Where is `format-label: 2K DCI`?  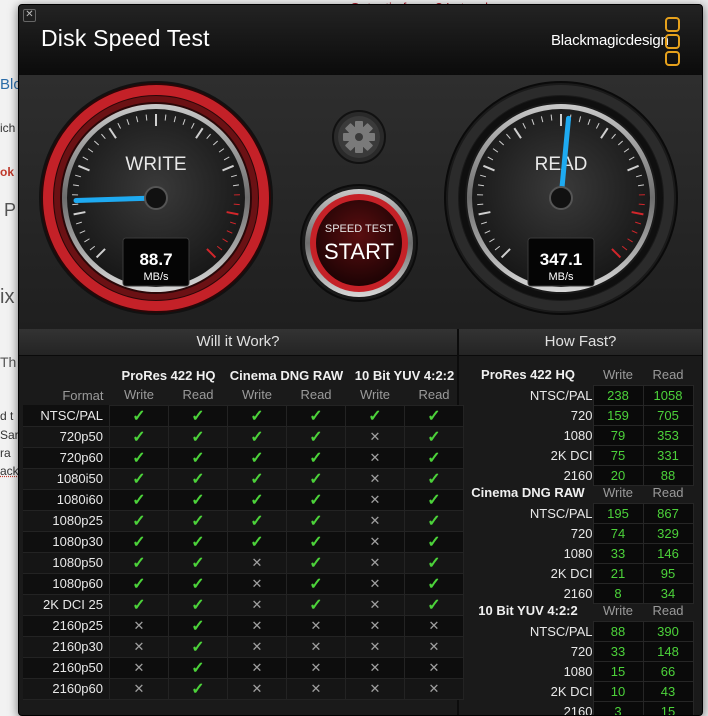
format-label: 2K DCI is located at coordinates (571, 691).